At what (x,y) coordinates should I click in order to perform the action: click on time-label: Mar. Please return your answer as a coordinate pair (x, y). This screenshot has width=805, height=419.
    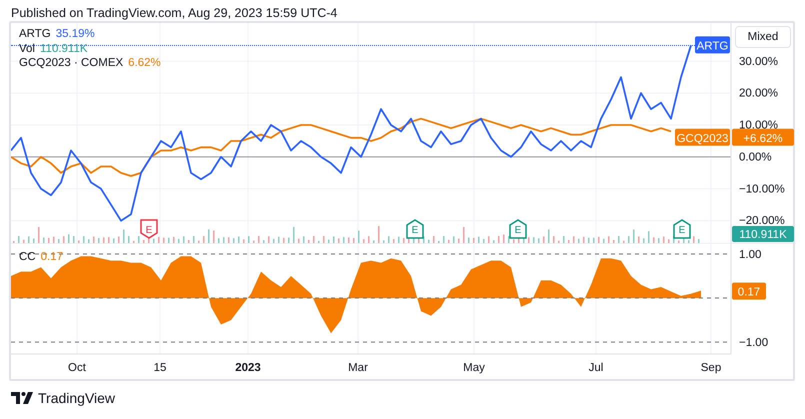
    Looking at the image, I should click on (358, 368).